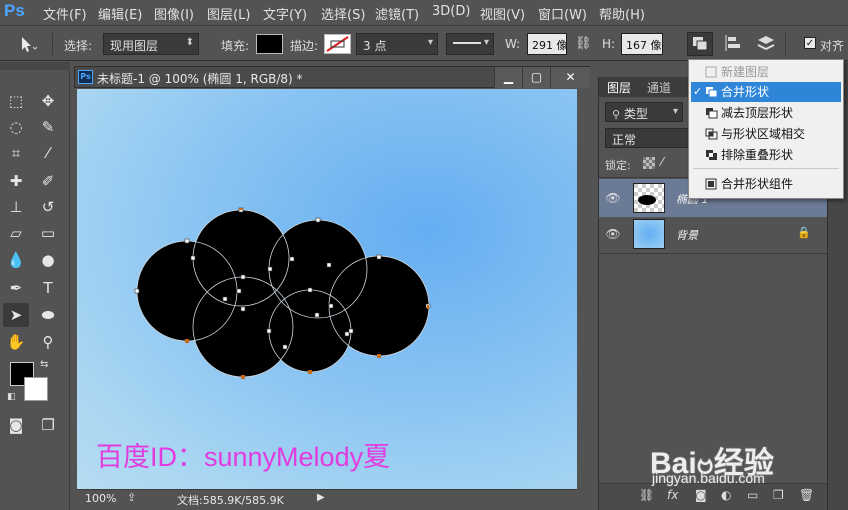 The height and width of the screenshot is (510, 848). Describe the element at coordinates (766, 44) in the screenshot. I see `path-arrangement-icon` at that location.